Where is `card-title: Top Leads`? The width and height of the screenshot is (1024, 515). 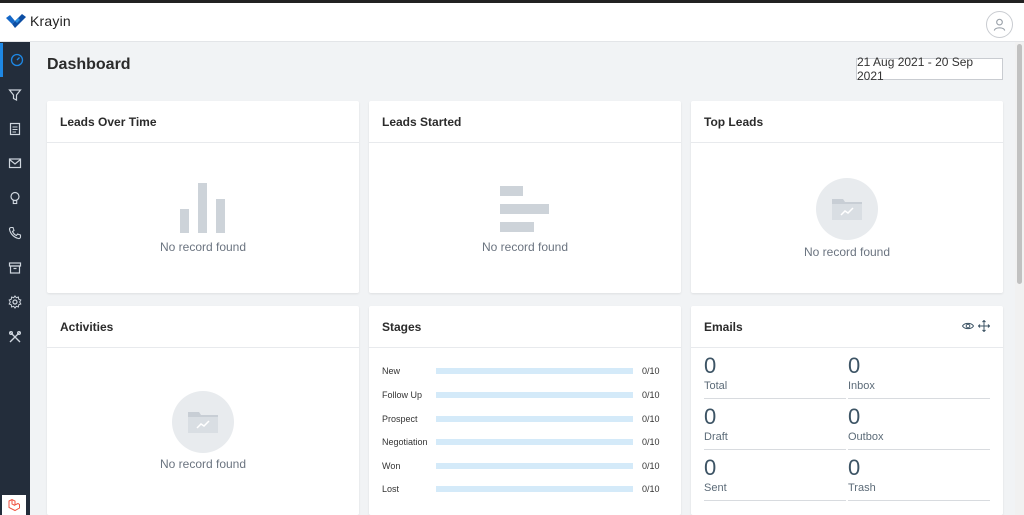 card-title: Top Leads is located at coordinates (734, 121).